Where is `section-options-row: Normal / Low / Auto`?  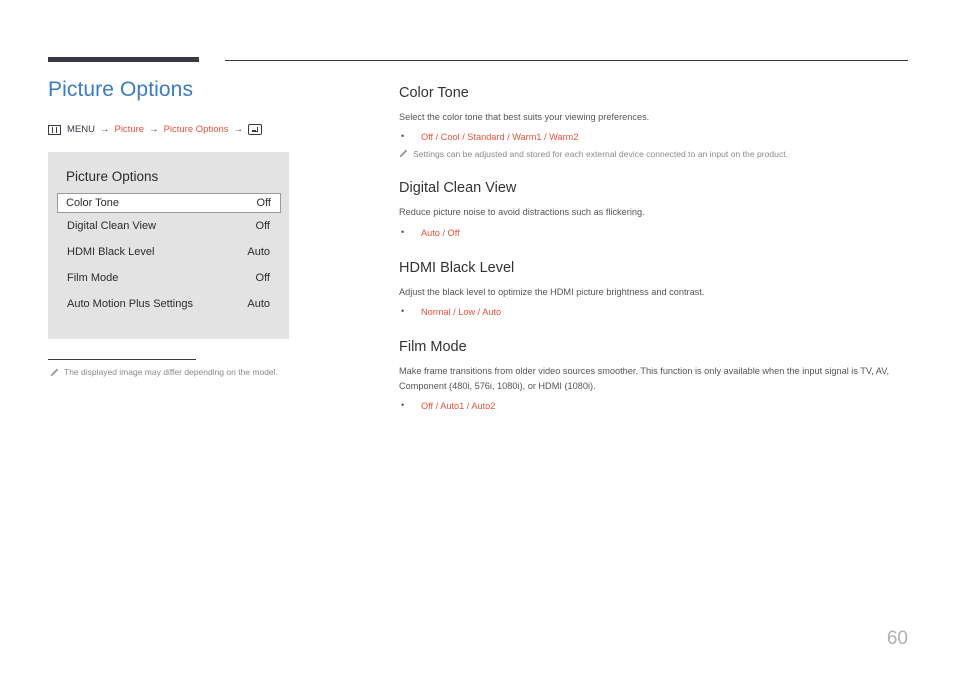
section-options-row: Normal / Low / Auto is located at coordinates (654, 312).